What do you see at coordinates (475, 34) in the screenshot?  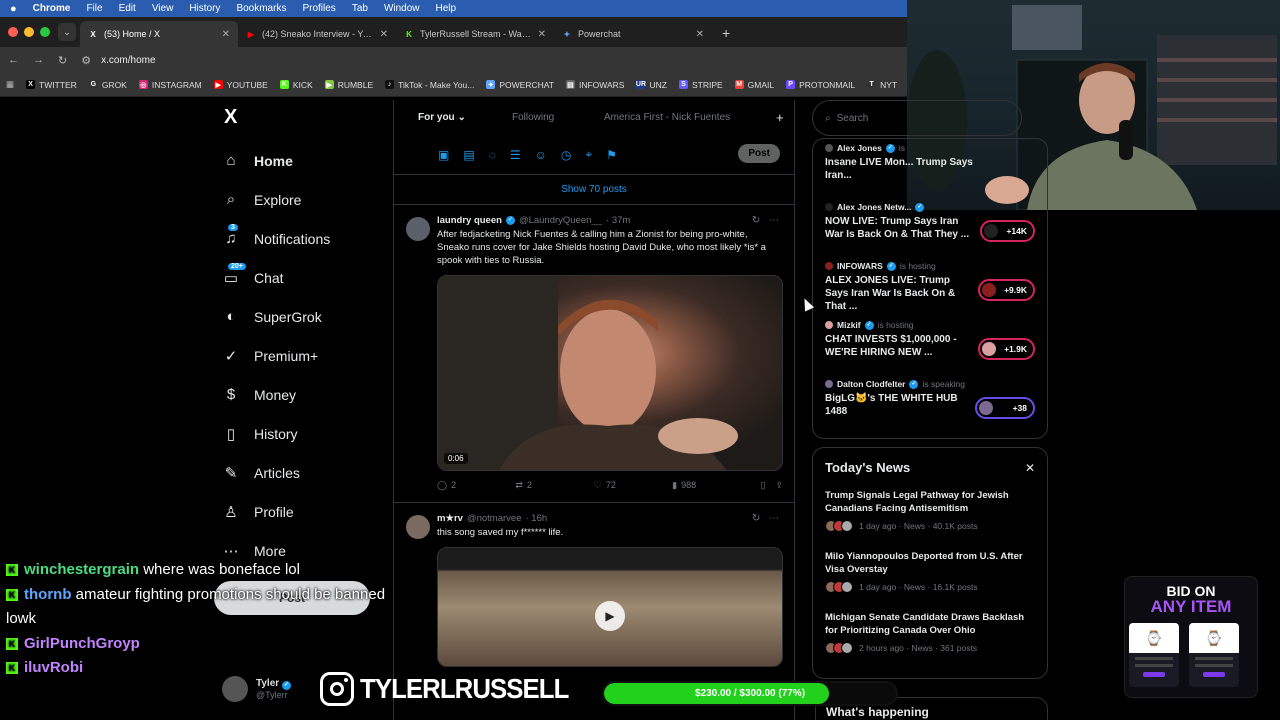 I see `tab-2: K TylerRussell Stream - Watch Live ✕` at bounding box center [475, 34].